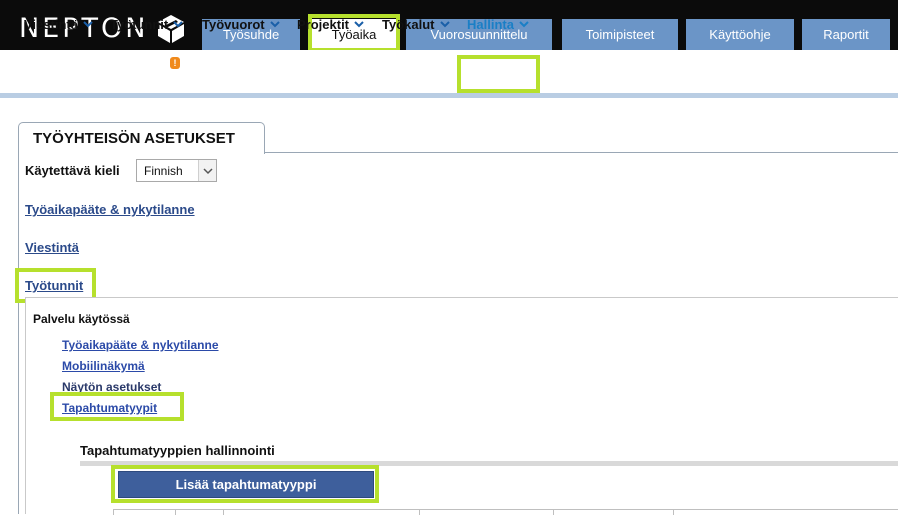 The width and height of the screenshot is (898, 515). Describe the element at coordinates (233, 24) in the screenshot. I see `subnav-label: Työvuorot` at that location.